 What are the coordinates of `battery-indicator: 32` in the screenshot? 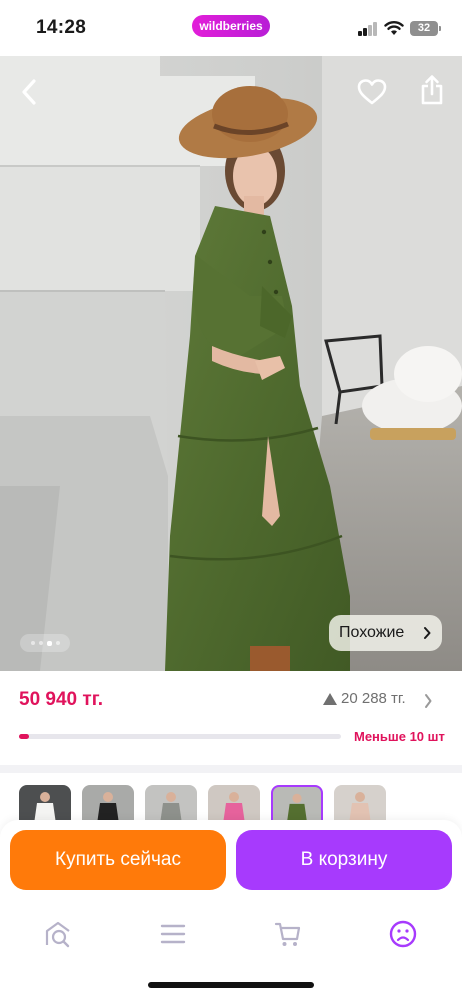 It's located at (425, 28).